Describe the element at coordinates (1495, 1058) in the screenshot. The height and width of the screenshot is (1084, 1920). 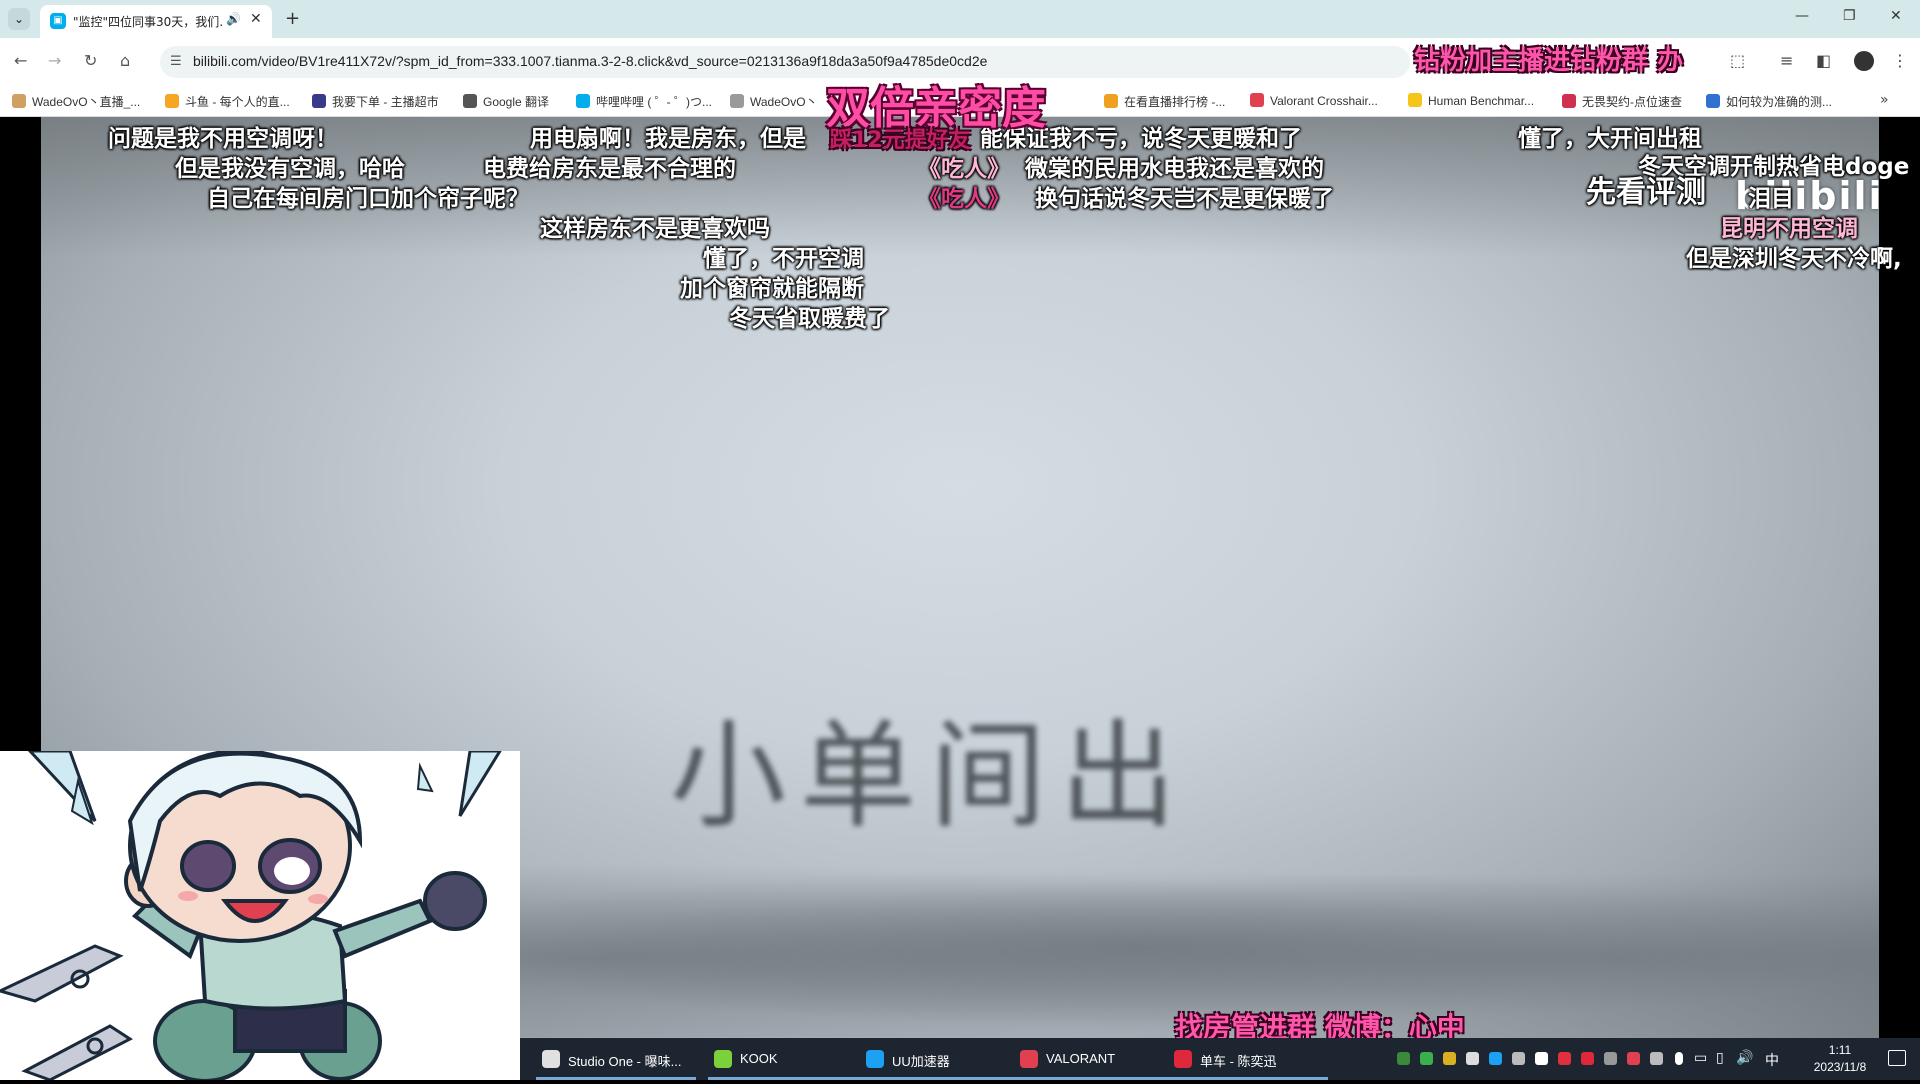
I see `uu-tray-icon` at that location.